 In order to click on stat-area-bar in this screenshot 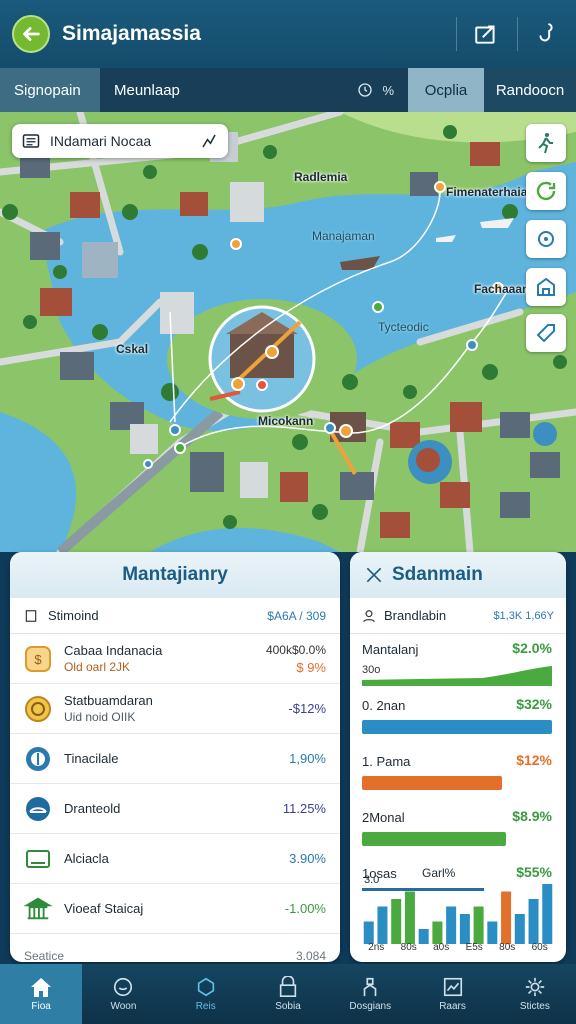, I will do `click(457, 676)`.